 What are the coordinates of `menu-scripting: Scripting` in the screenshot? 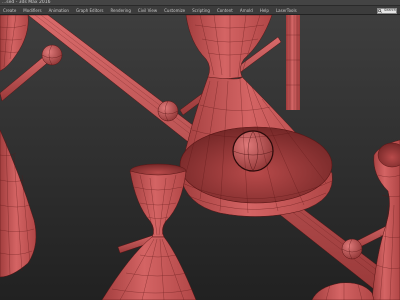 It's located at (201, 10).